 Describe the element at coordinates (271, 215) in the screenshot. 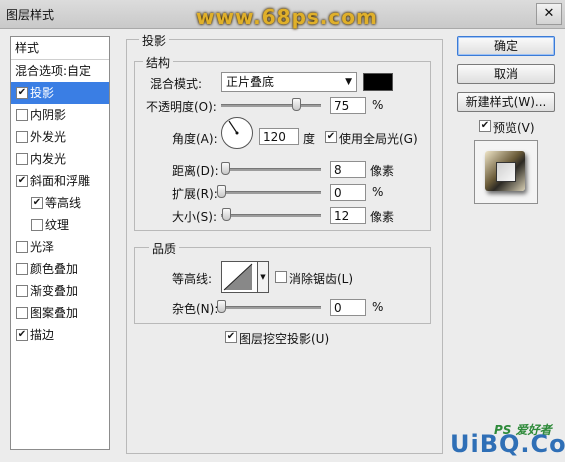

I see `size-slider-track` at that location.